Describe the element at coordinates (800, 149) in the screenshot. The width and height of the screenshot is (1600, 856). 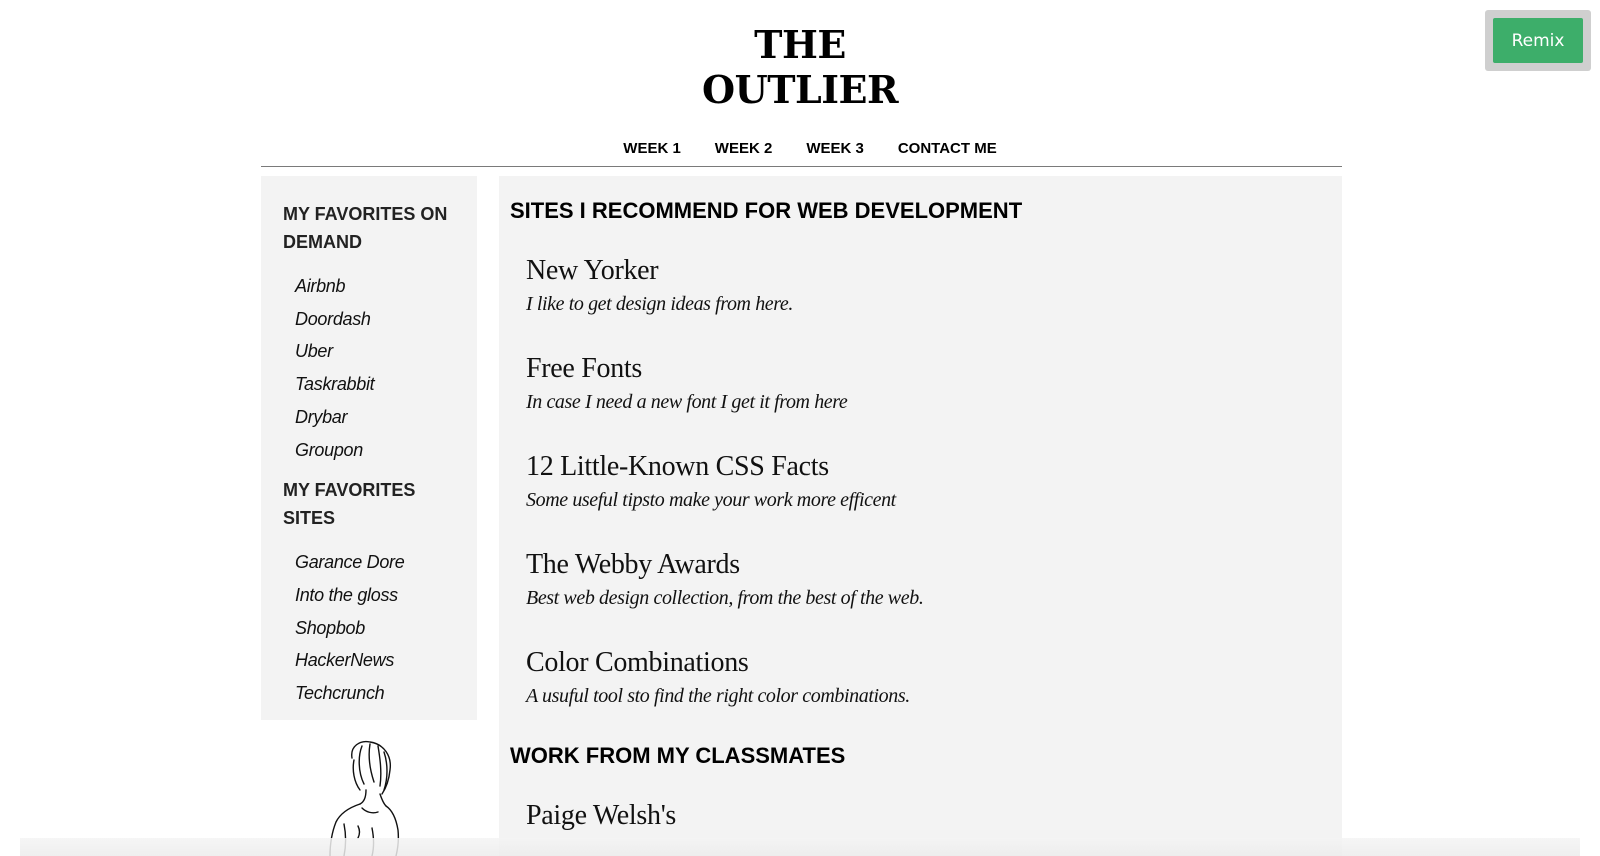
I see `main-nav: WEEK 1 WEEK 2 WEEK 3 CONTACT ME` at that location.